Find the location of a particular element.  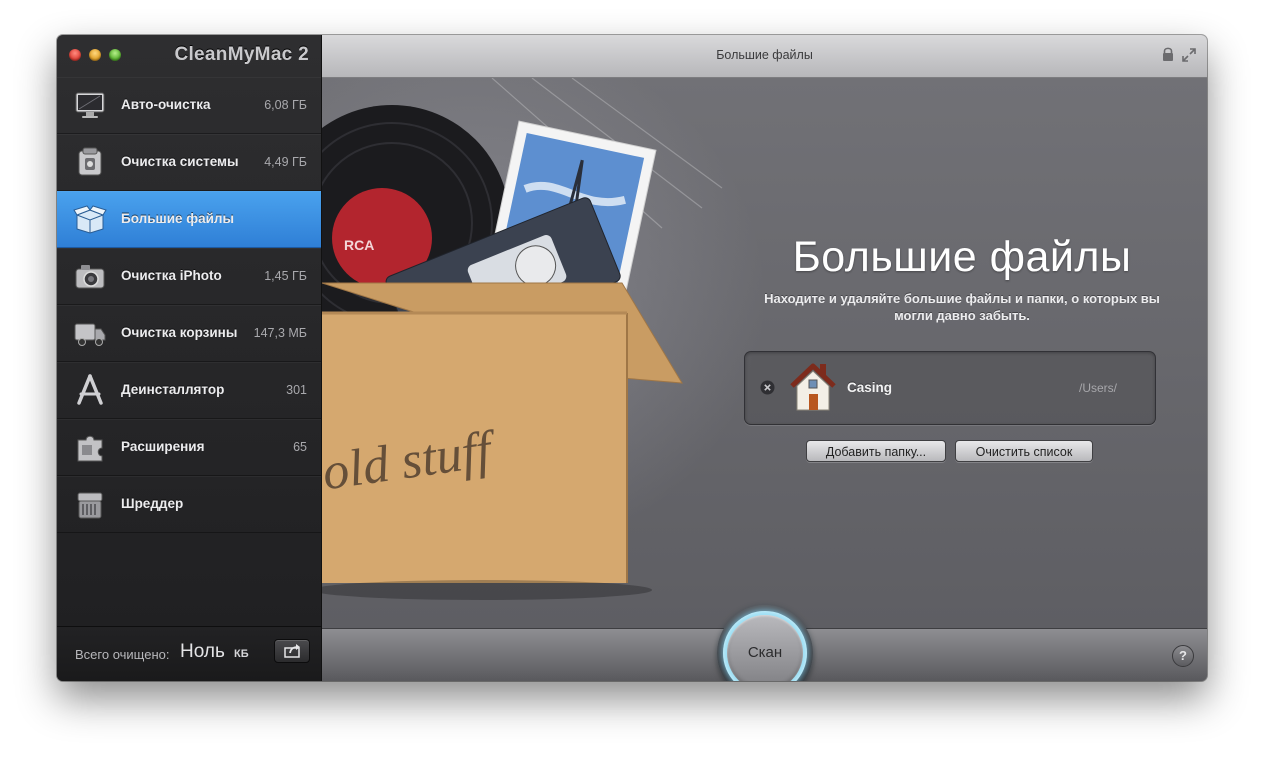

lock-icon is located at coordinates (1168, 54).